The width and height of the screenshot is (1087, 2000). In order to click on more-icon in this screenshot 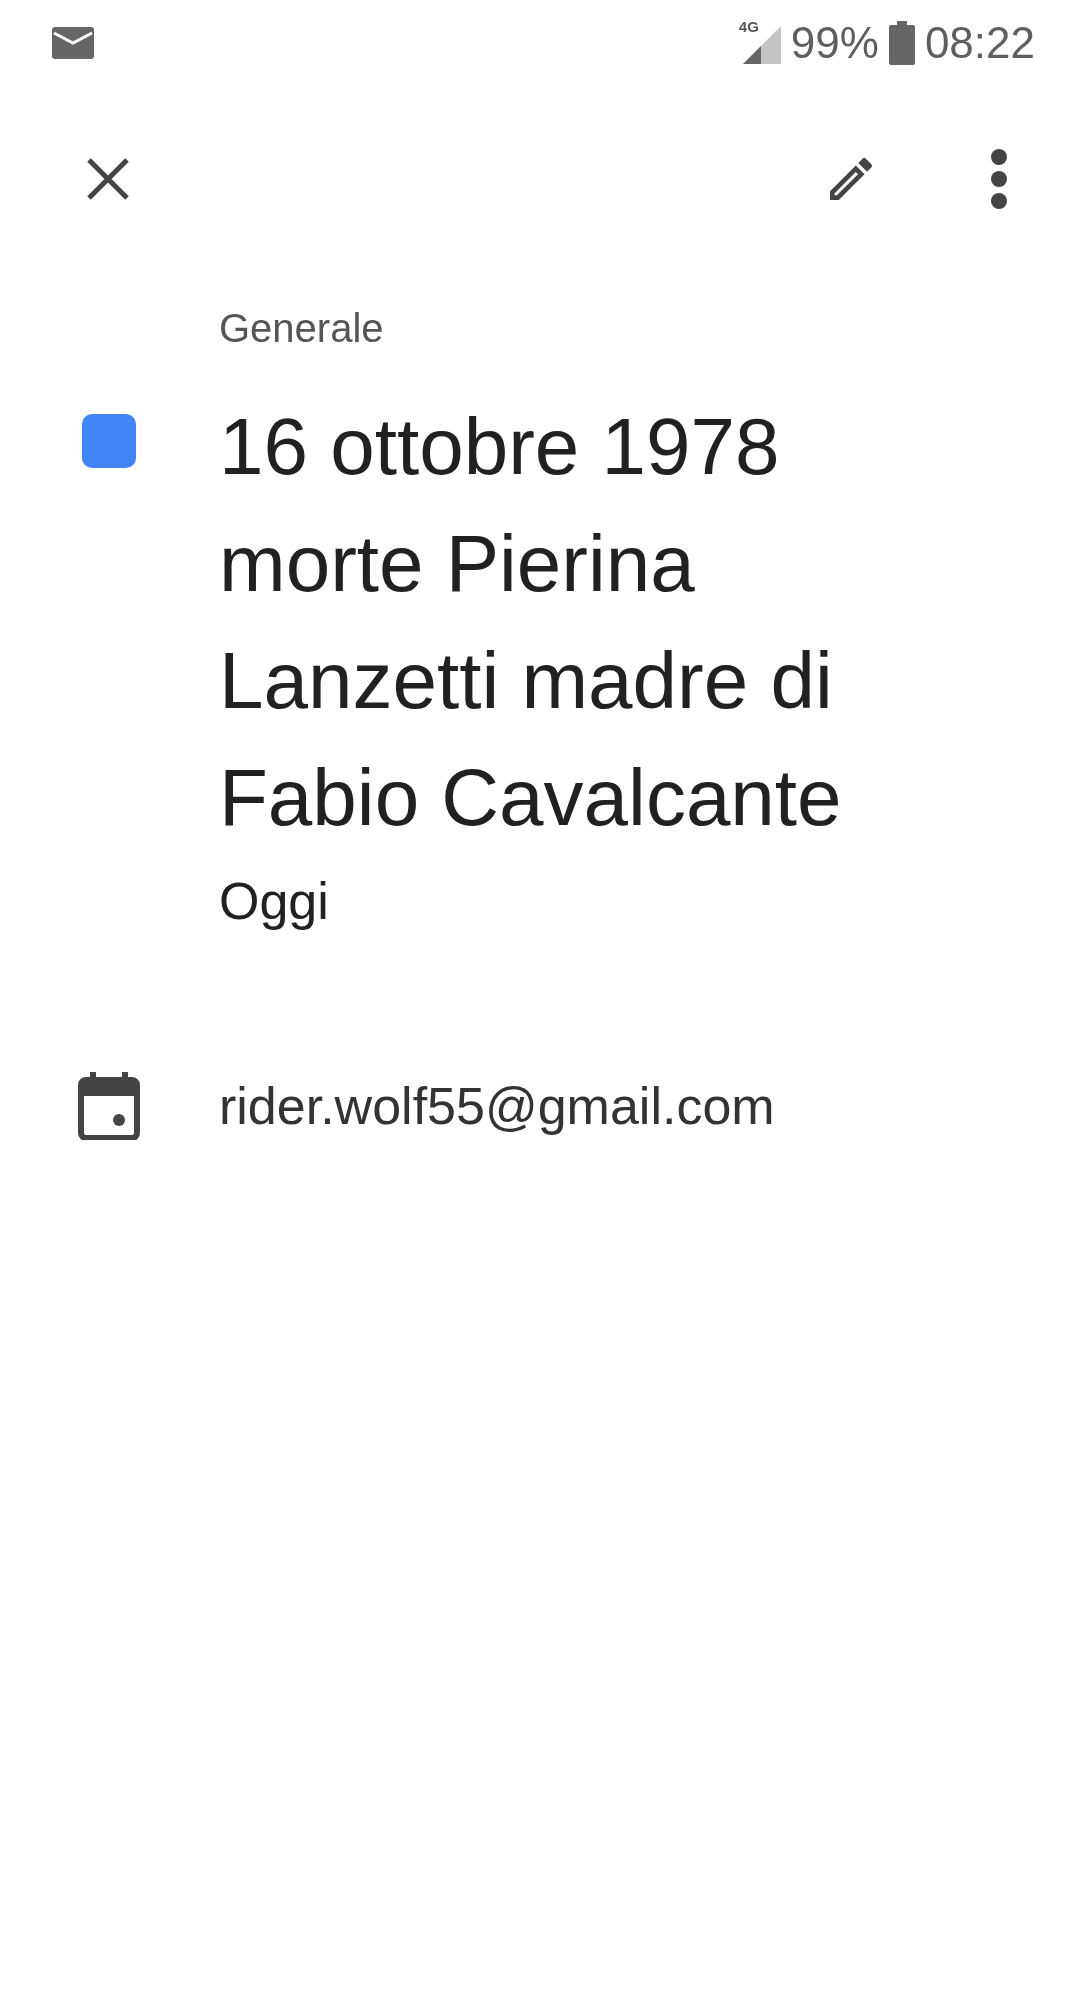, I will do `click(999, 179)`.